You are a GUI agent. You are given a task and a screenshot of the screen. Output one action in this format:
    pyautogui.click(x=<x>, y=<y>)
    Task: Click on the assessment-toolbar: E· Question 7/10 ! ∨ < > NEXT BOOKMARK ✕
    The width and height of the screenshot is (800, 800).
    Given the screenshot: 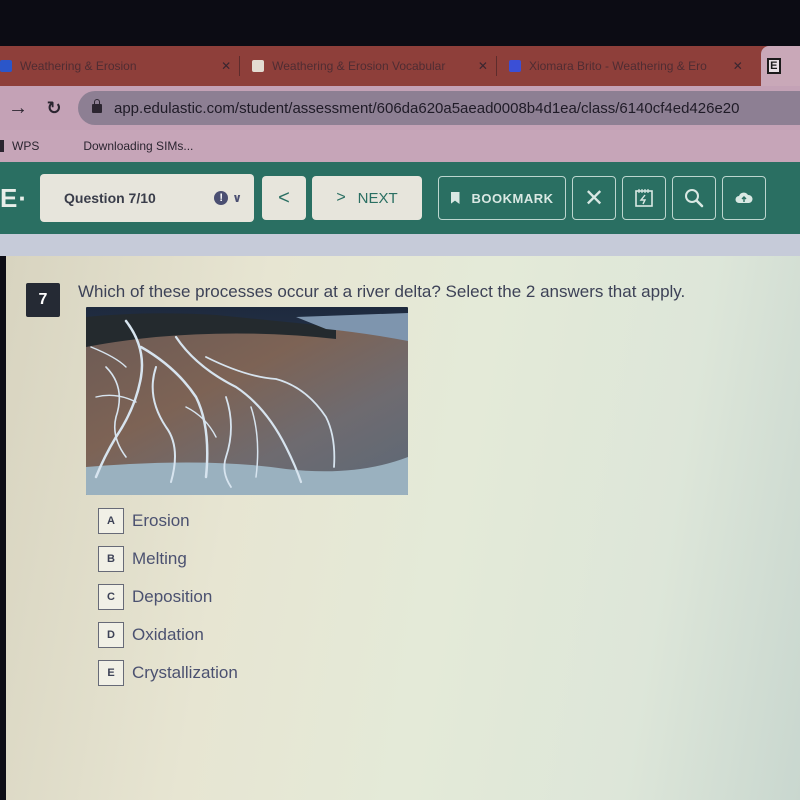 What is the action you would take?
    pyautogui.click(x=400, y=198)
    